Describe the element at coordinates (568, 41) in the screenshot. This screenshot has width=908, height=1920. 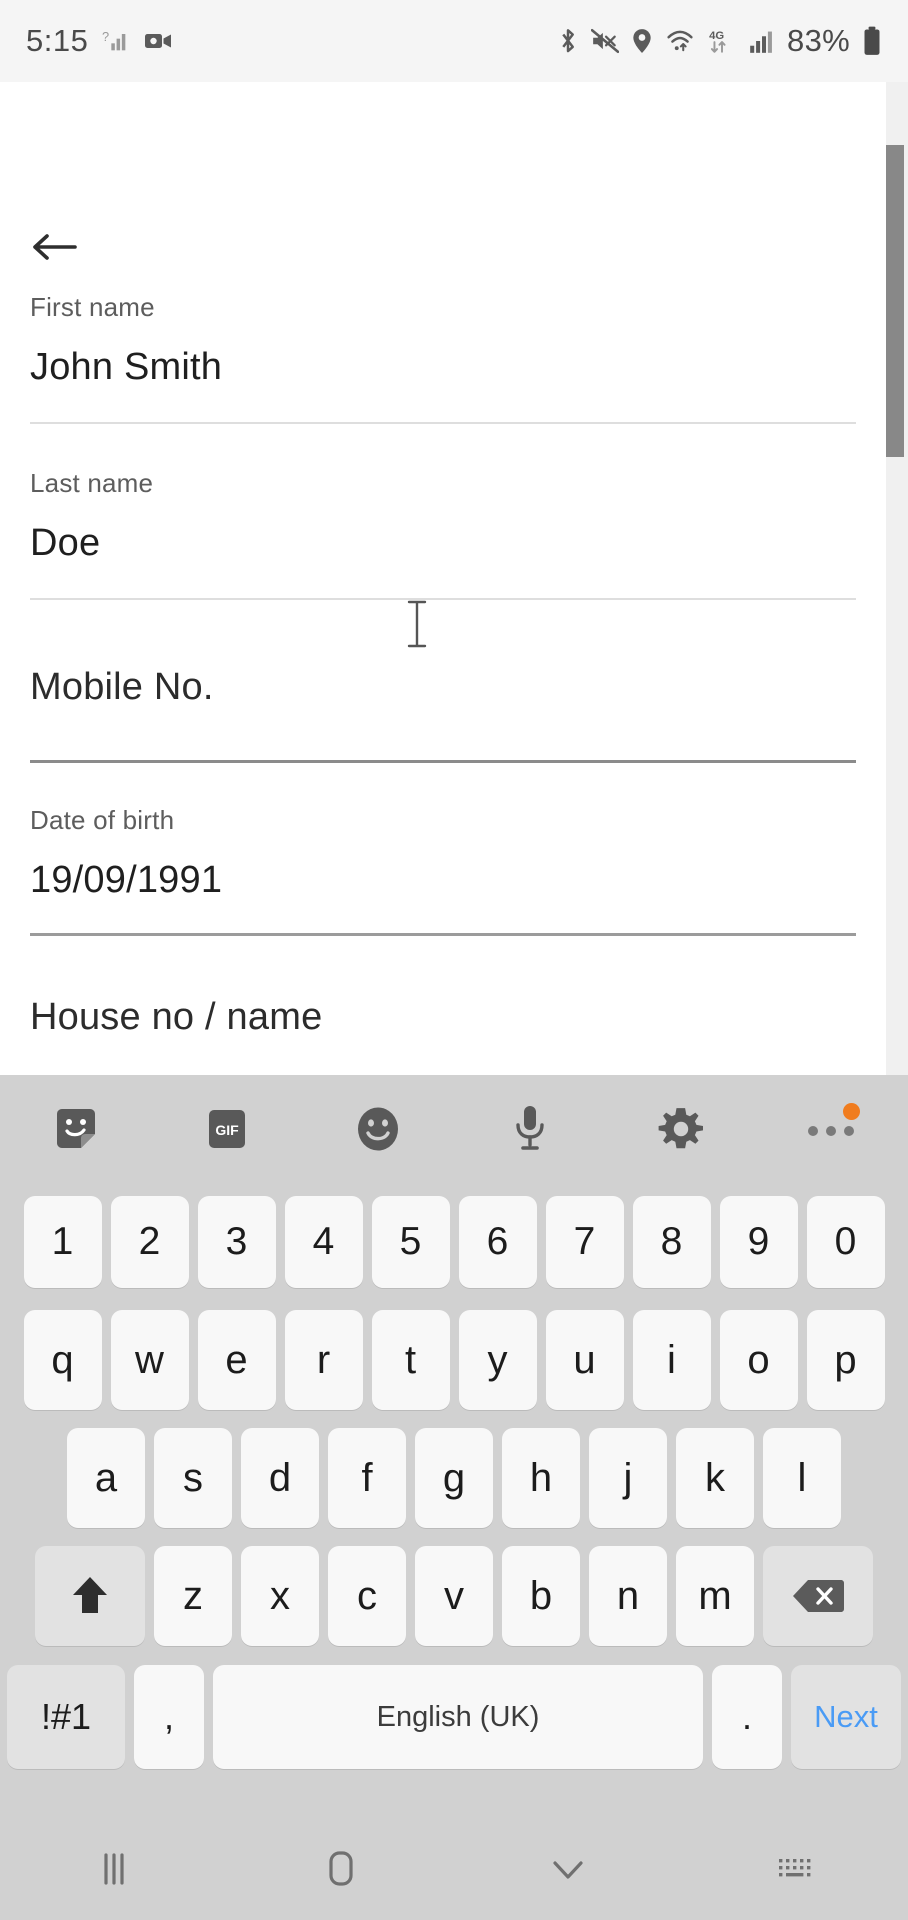
I see `bluetooth-icon` at that location.